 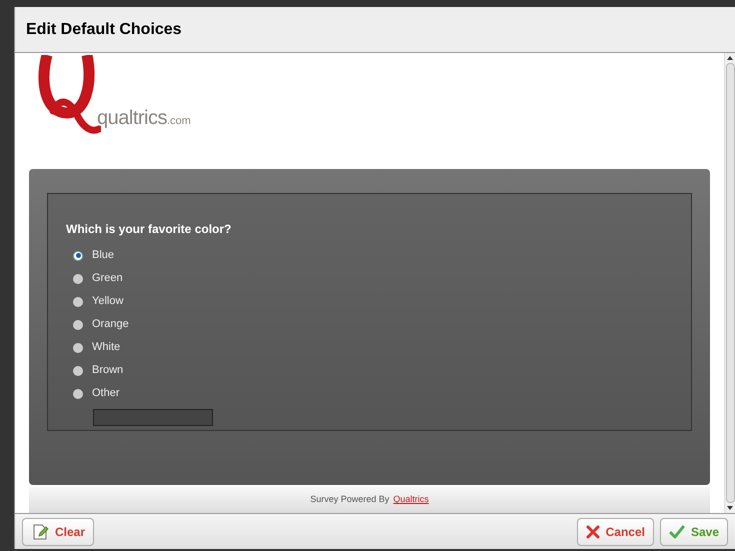 What do you see at coordinates (593, 531) in the screenshot?
I see `close-icon` at bounding box center [593, 531].